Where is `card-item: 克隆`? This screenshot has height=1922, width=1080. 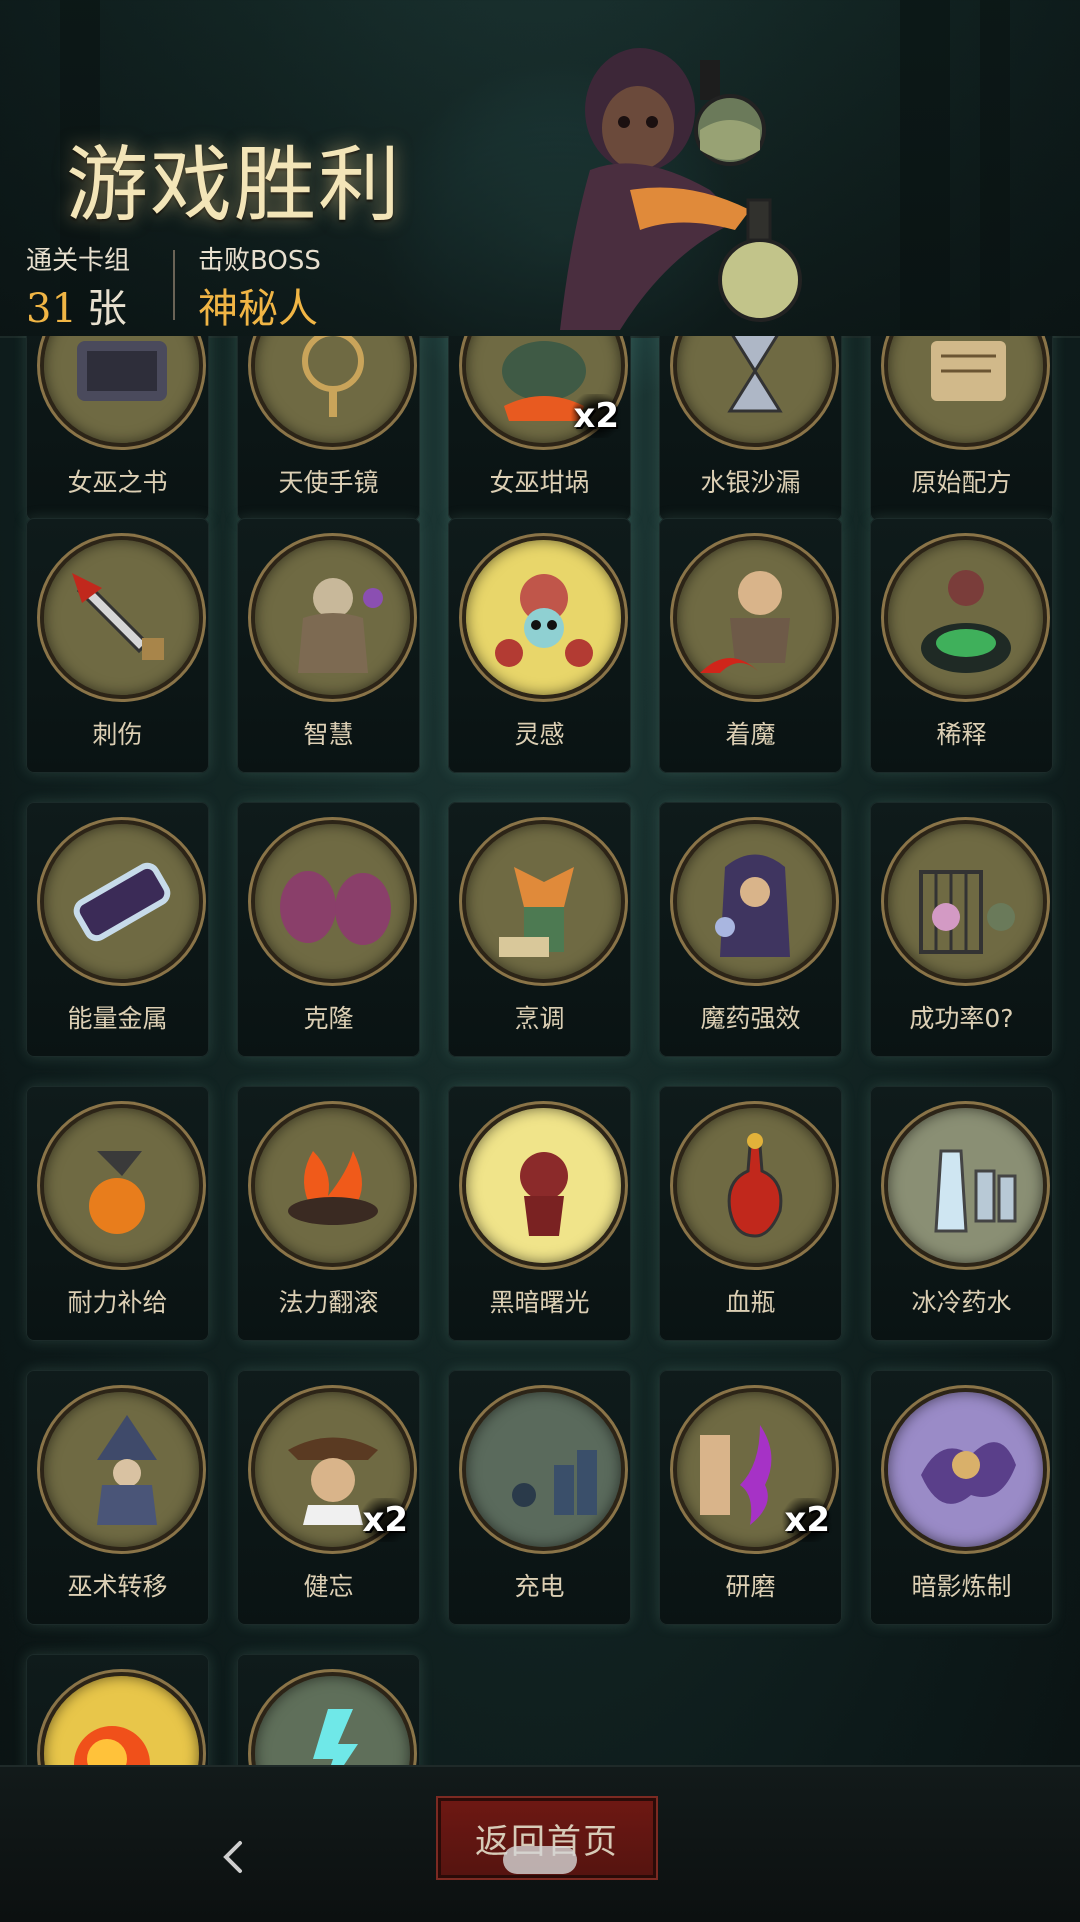
card-item: 克隆 is located at coordinates (328, 929).